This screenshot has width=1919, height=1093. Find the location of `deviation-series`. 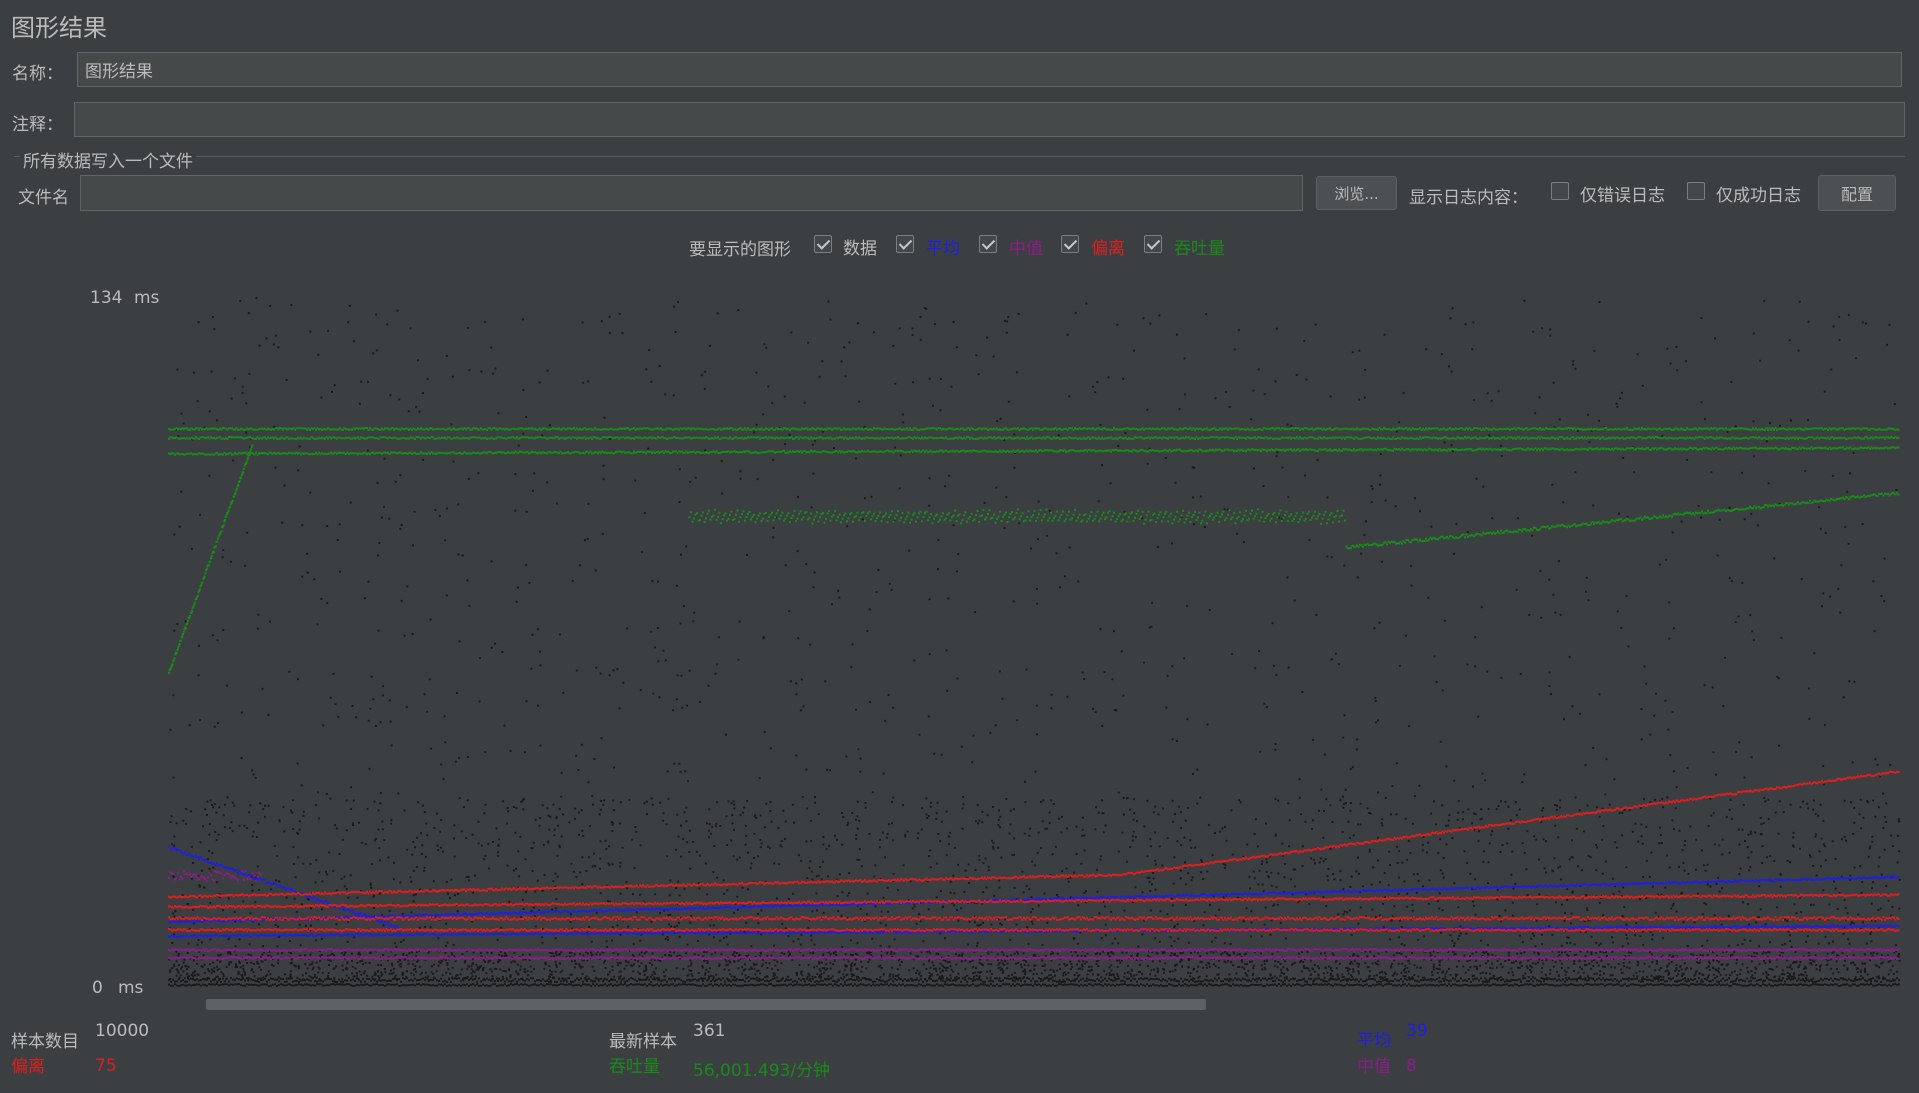

deviation-series is located at coordinates (1034, 851).